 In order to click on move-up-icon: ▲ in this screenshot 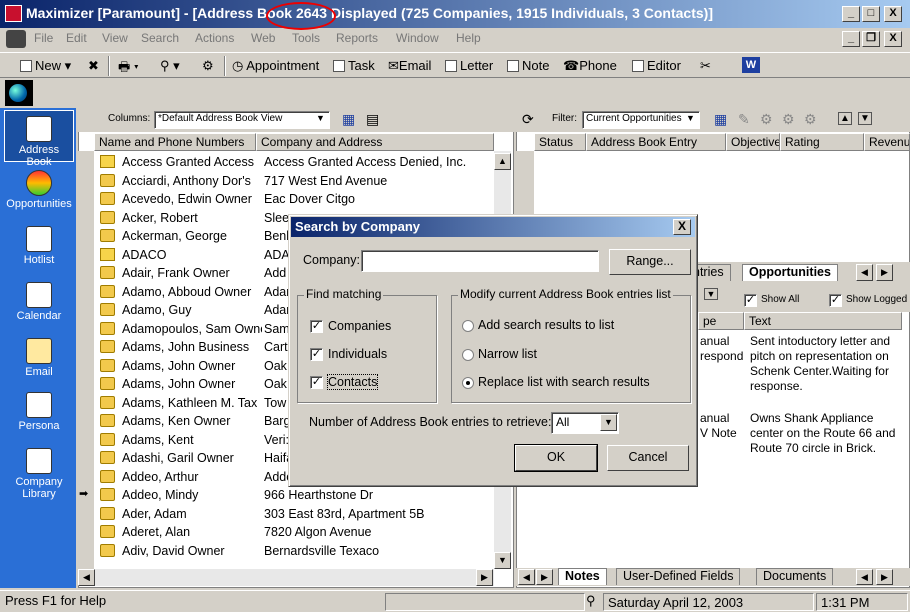, I will do `click(845, 118)`.